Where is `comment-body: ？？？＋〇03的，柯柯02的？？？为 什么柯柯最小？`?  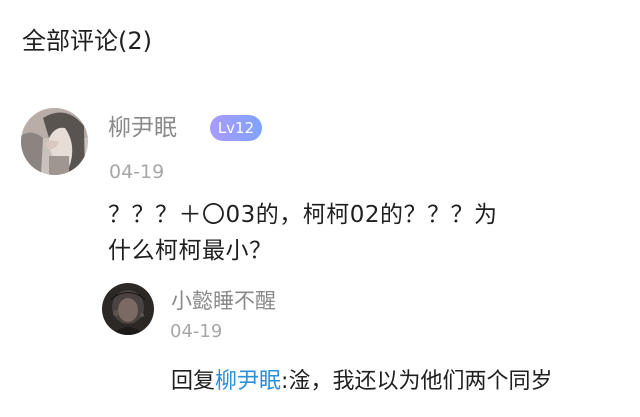 comment-body: ？？？＋〇03的，柯柯02的？？？为 什么柯柯最小？ is located at coordinates (358, 233).